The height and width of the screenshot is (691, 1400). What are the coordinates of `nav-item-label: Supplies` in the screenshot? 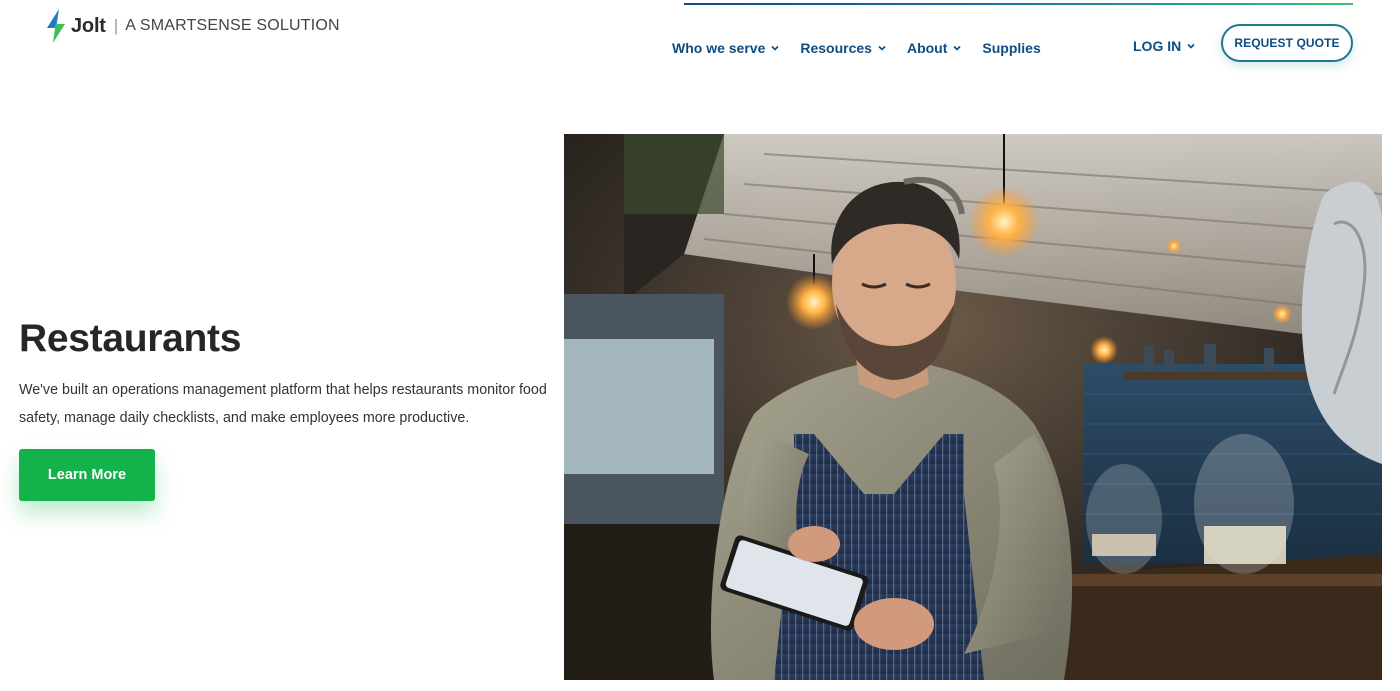 It's located at (1011, 48).